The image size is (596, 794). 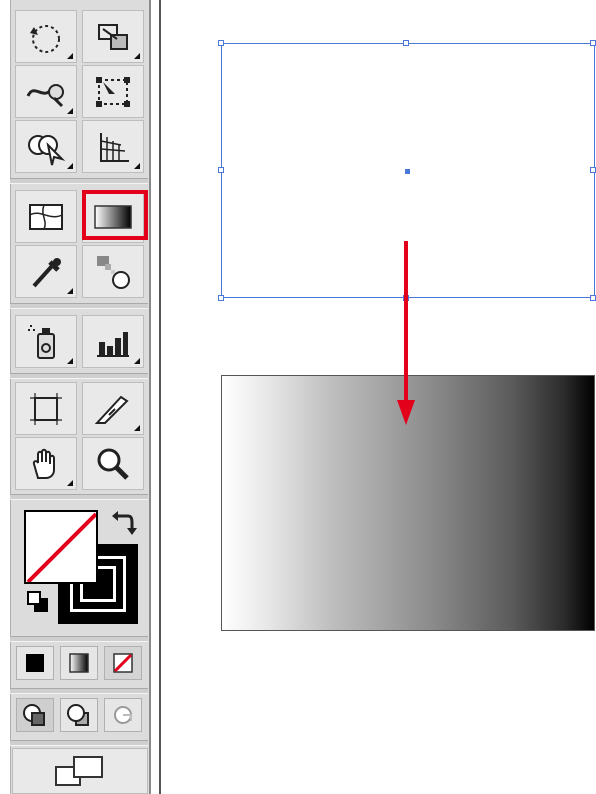 I want to click on gradient-mode-icon, so click(x=79, y=663).